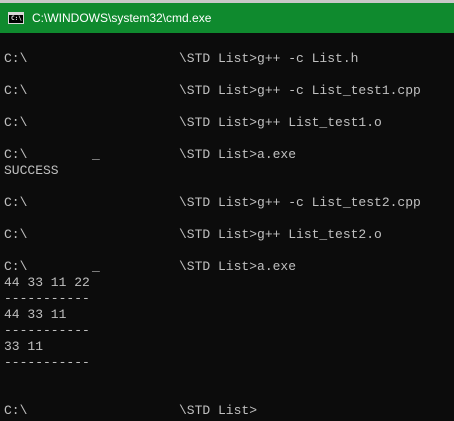 The height and width of the screenshot is (421, 454). I want to click on window-title: C:\WINDOWS\system32\cmd.exe, so click(122, 18).